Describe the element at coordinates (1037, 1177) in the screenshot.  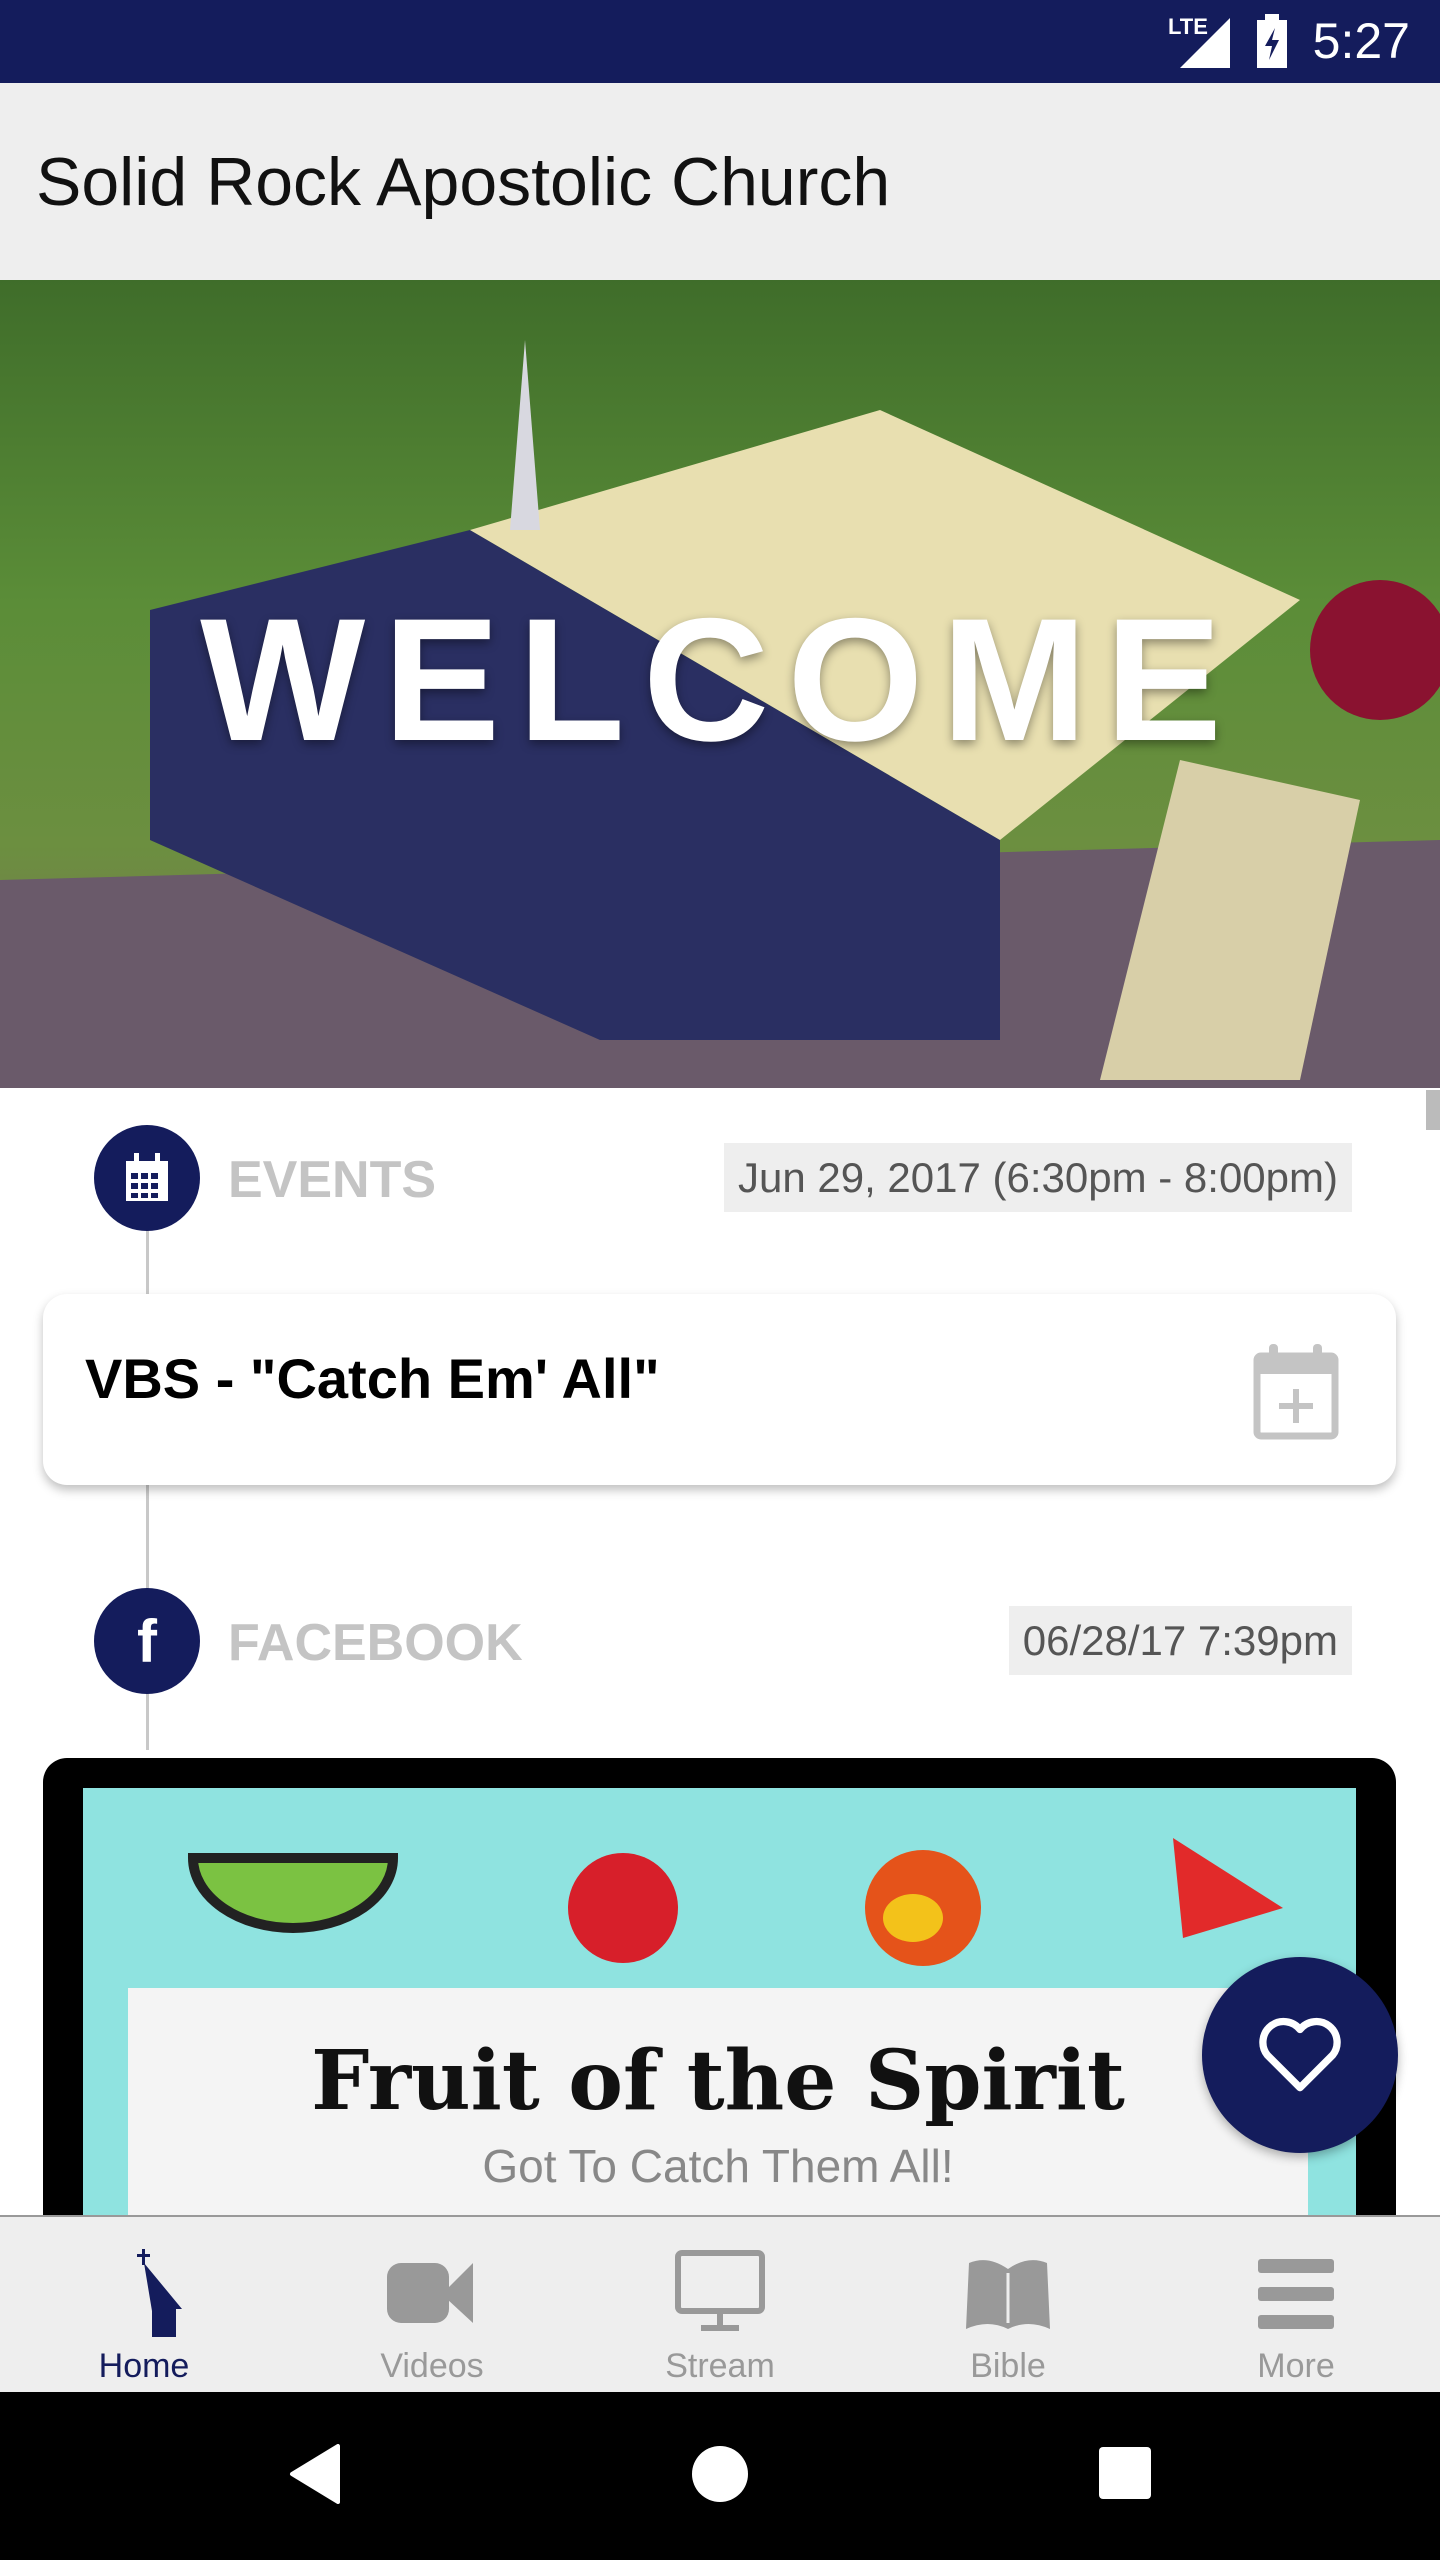
I see `event-date: Jun 29, 2017 (6:30pm - 8:00pm)` at that location.